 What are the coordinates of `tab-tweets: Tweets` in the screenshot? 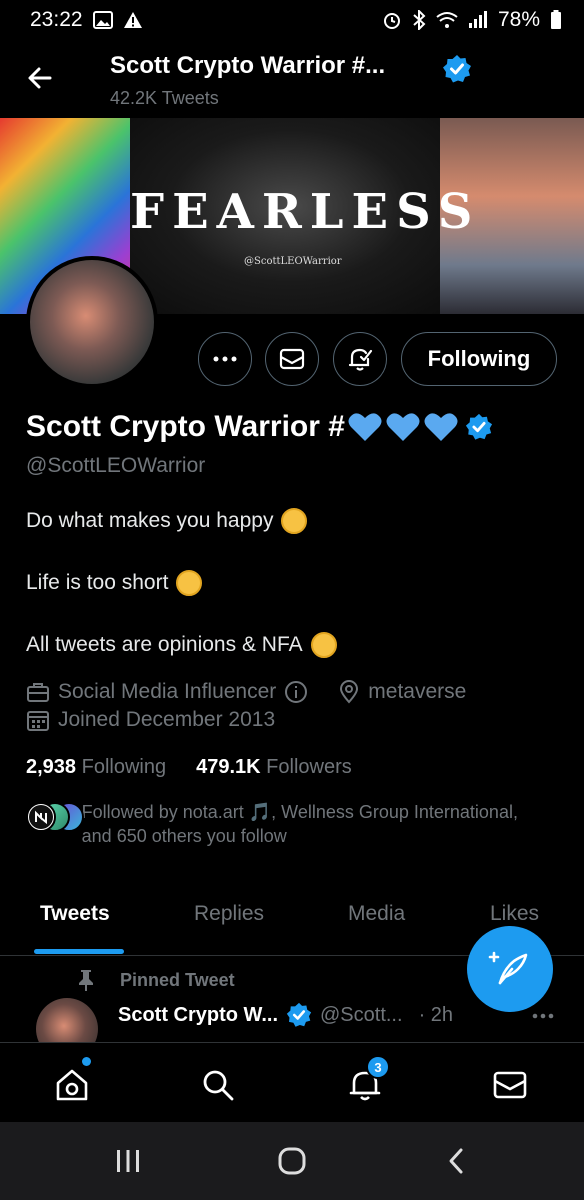 It's located at (75, 914).